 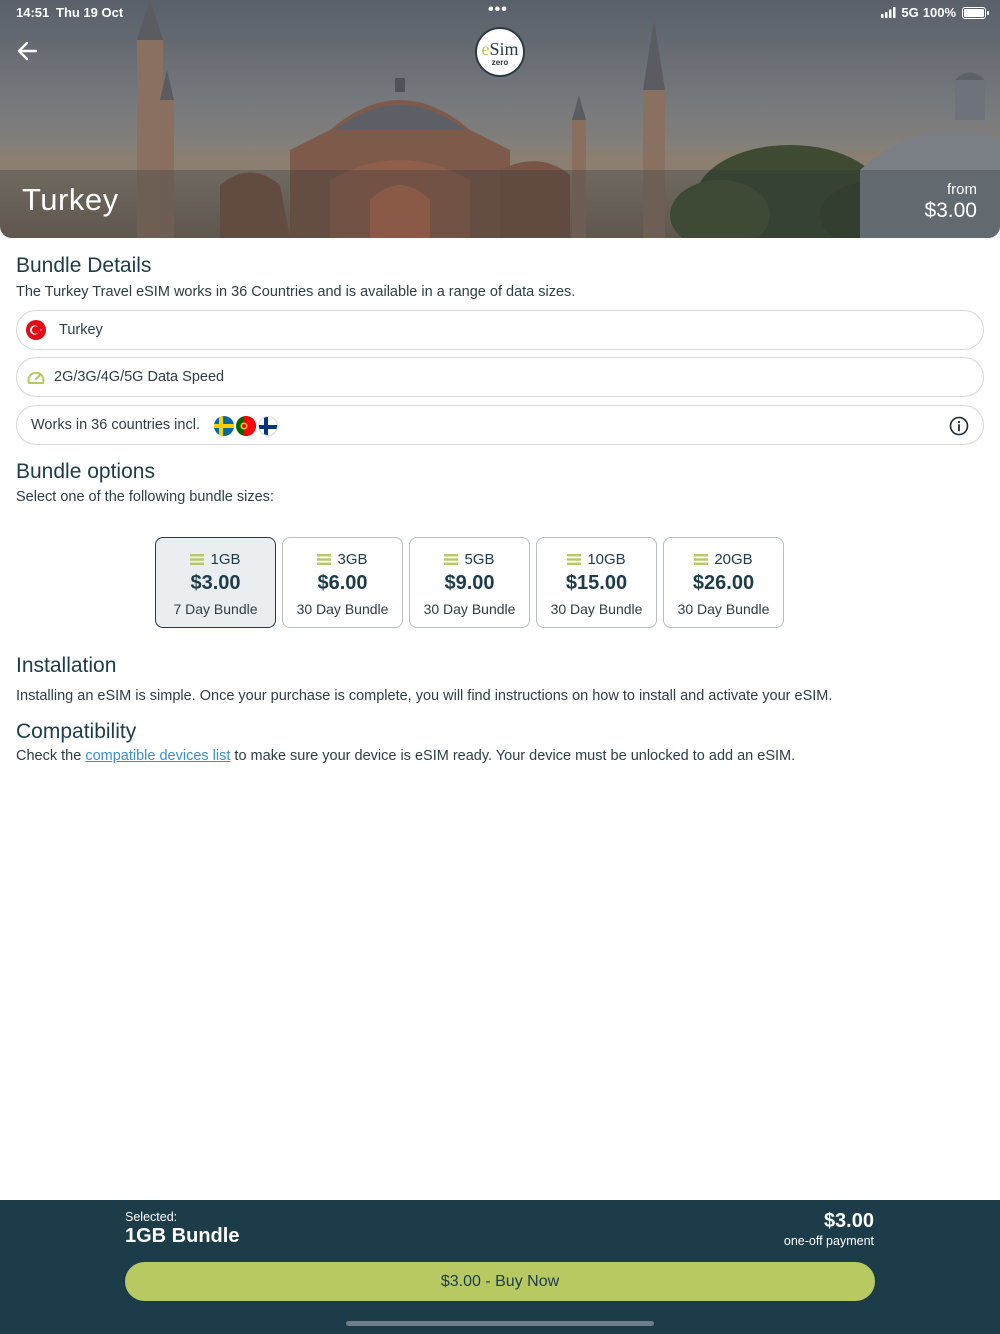 I want to click on network-type: 5G, so click(x=910, y=12).